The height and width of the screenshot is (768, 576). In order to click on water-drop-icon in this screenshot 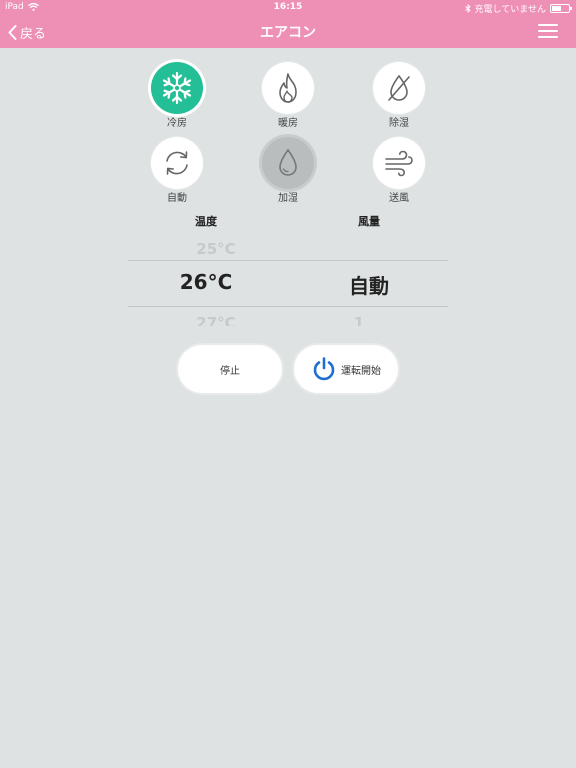, I will do `click(288, 162)`.